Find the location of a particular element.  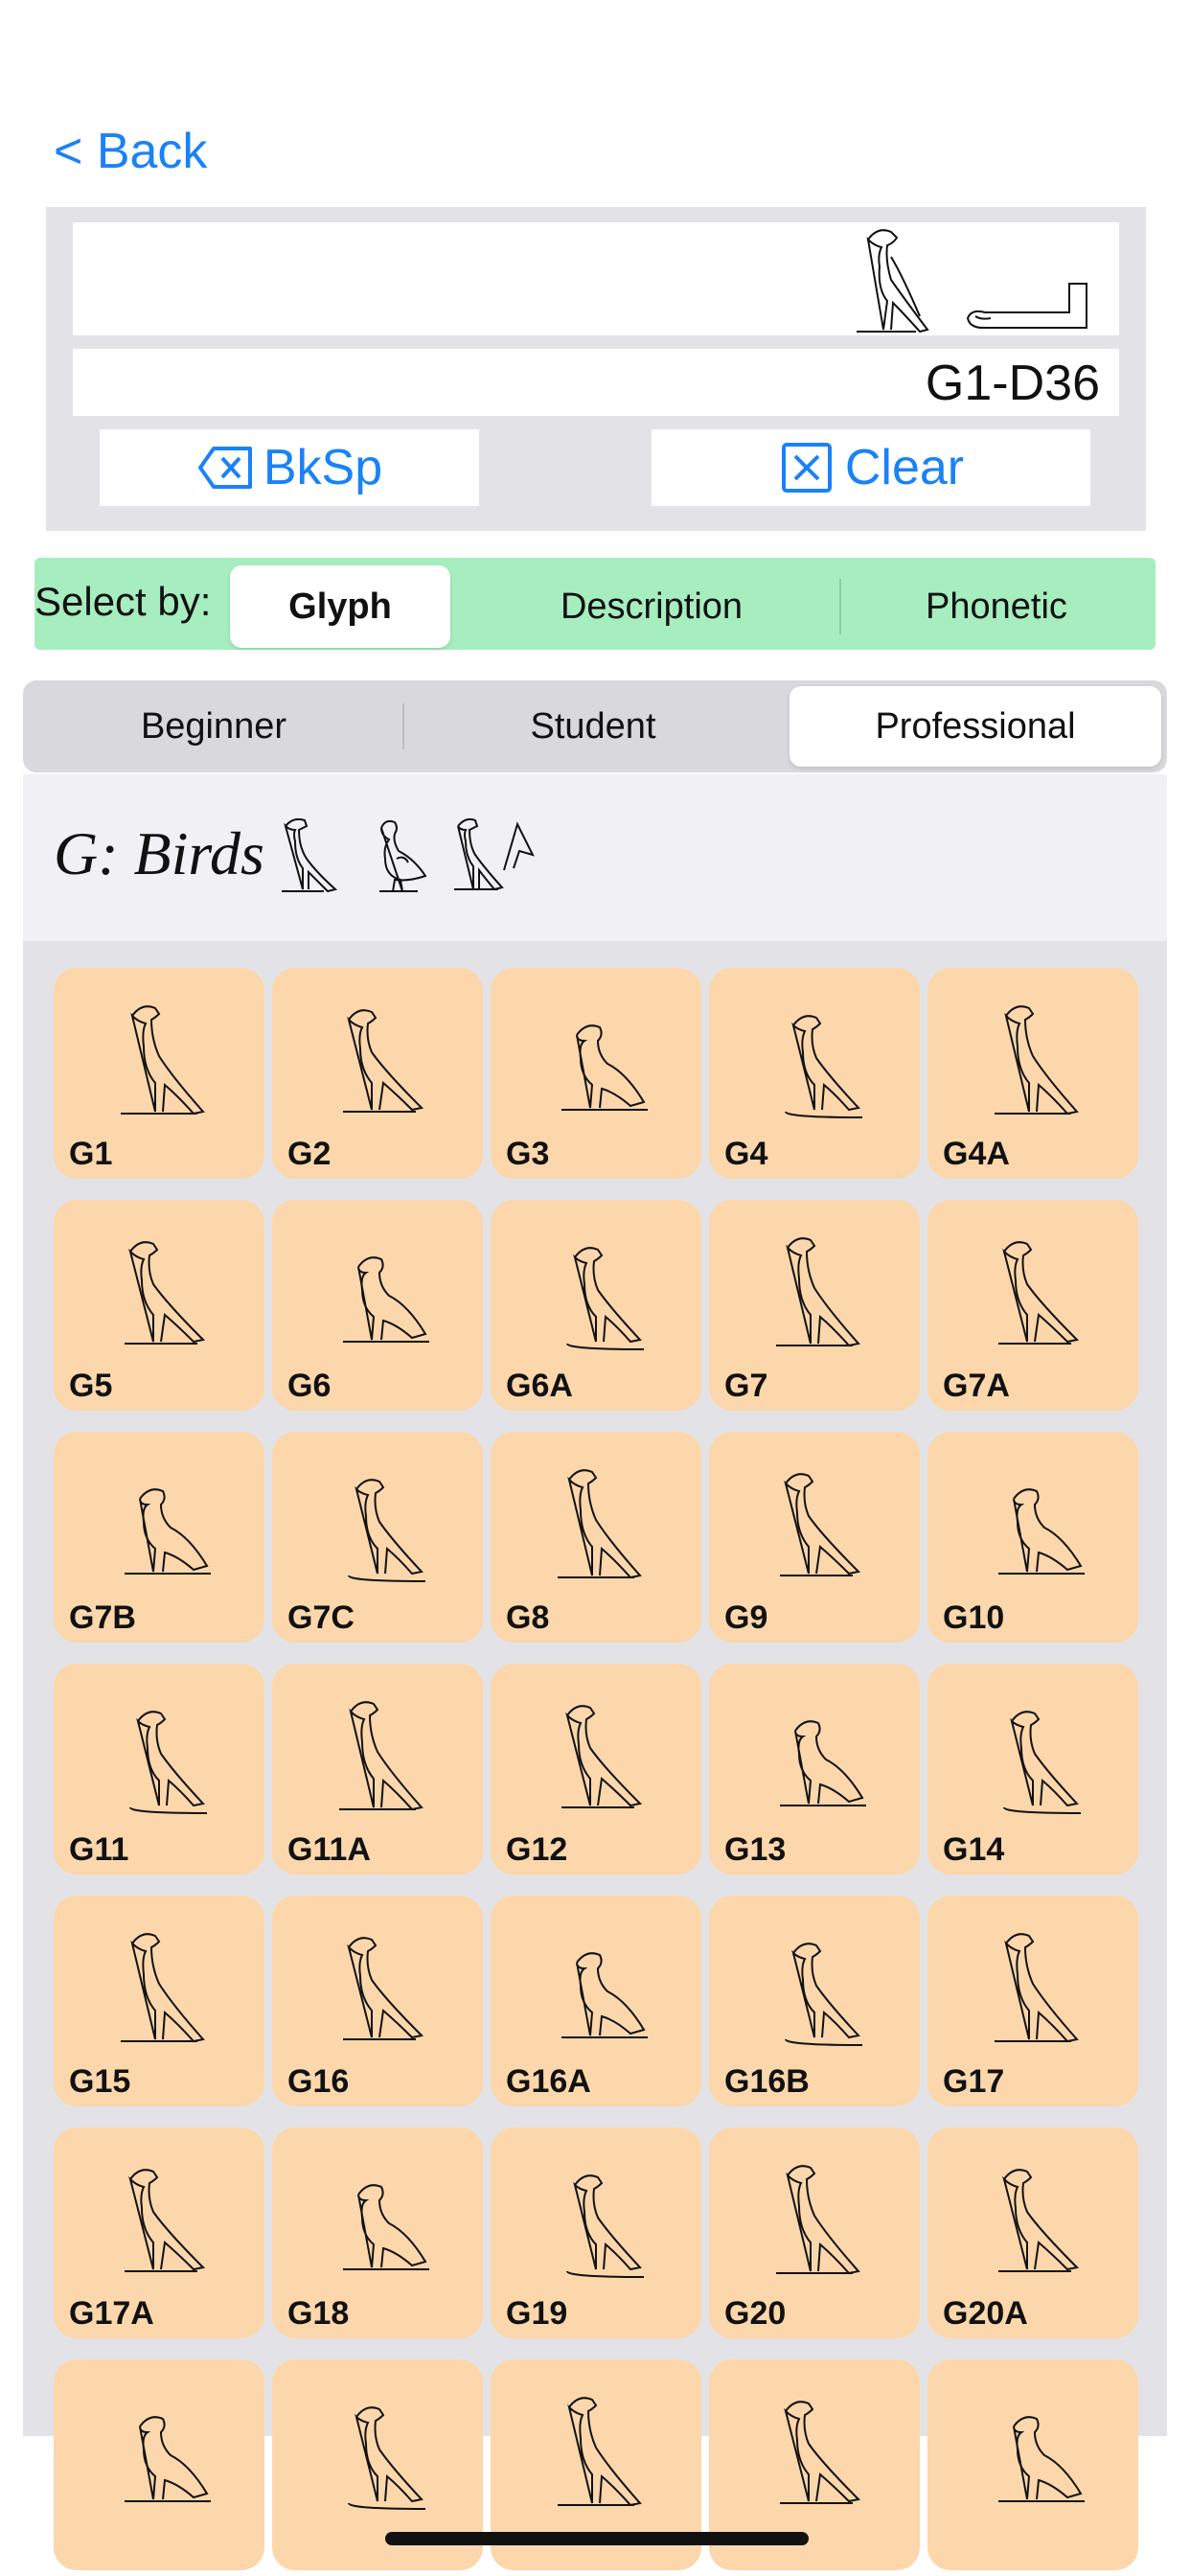

glyph-code-label: G2 is located at coordinates (310, 1154).